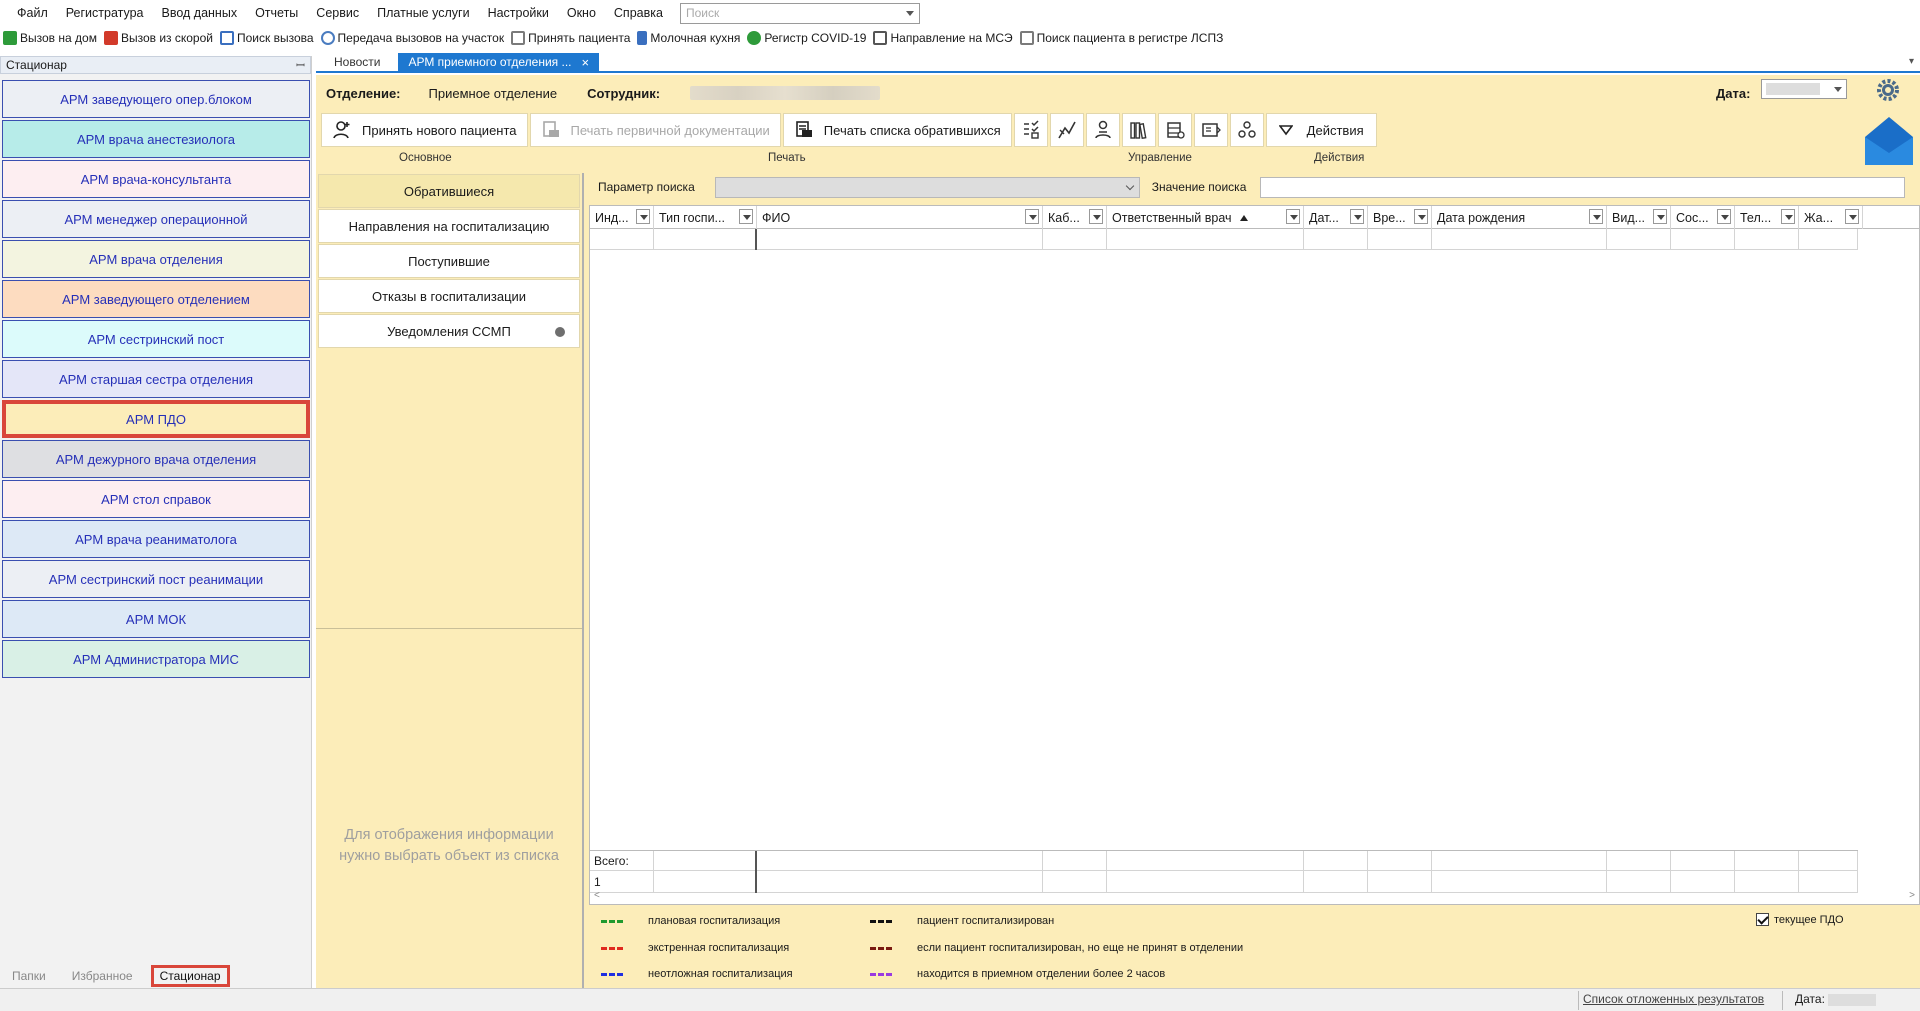 Image resolution: width=1920 pixels, height=1011 pixels. Describe the element at coordinates (1138, 130) in the screenshot. I see `books-button` at that location.